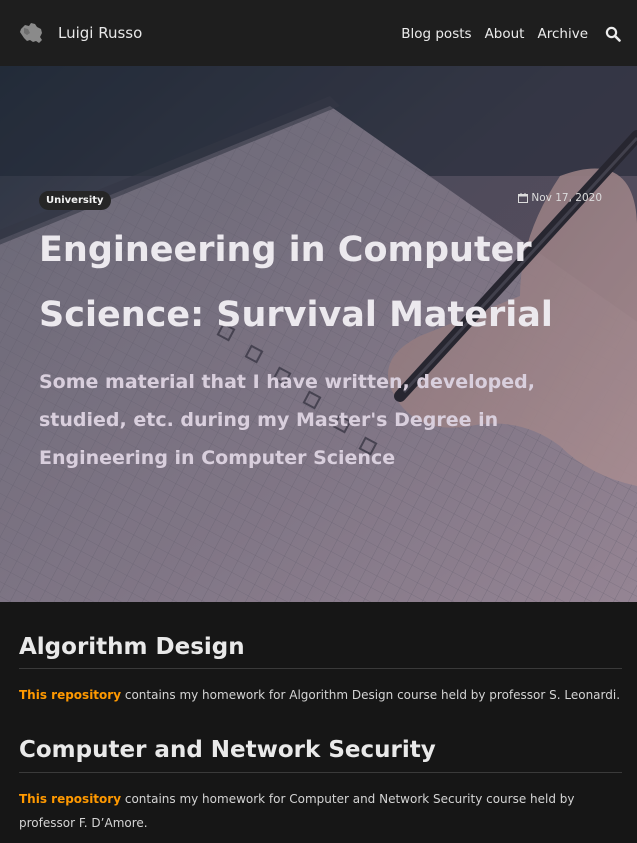 This screenshot has height=843, width=637. I want to click on brand-name: Luigi Russo, so click(100, 33).